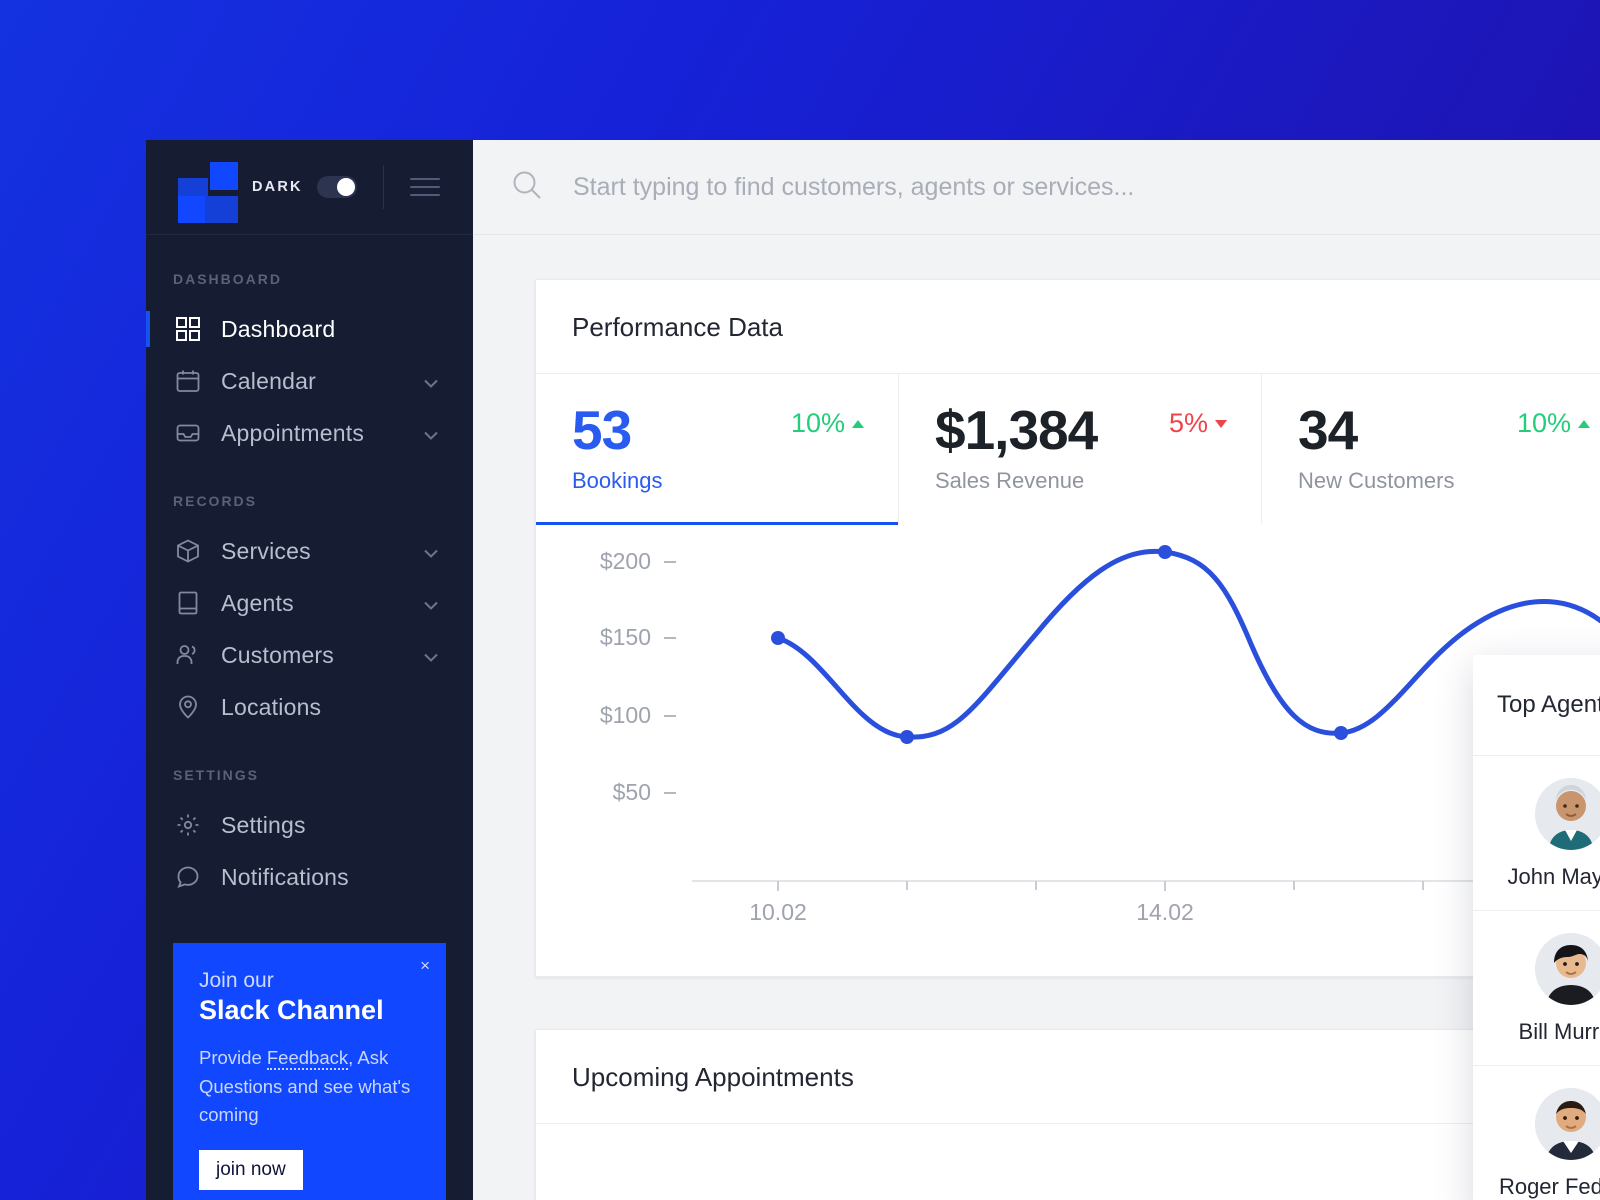  I want to click on dark-mode-control: DARK, so click(304, 187).